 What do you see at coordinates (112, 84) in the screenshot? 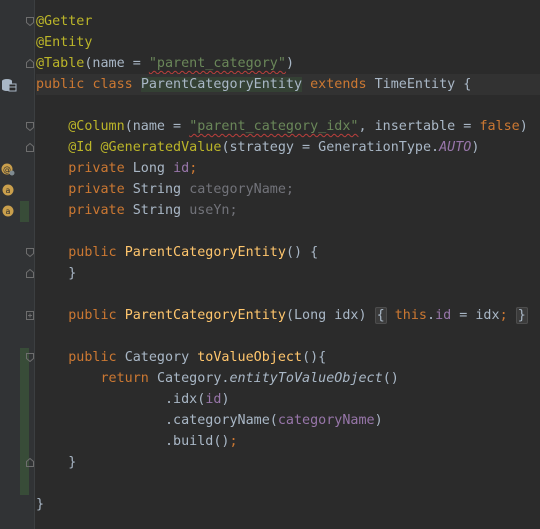
I see `keyword: class` at bounding box center [112, 84].